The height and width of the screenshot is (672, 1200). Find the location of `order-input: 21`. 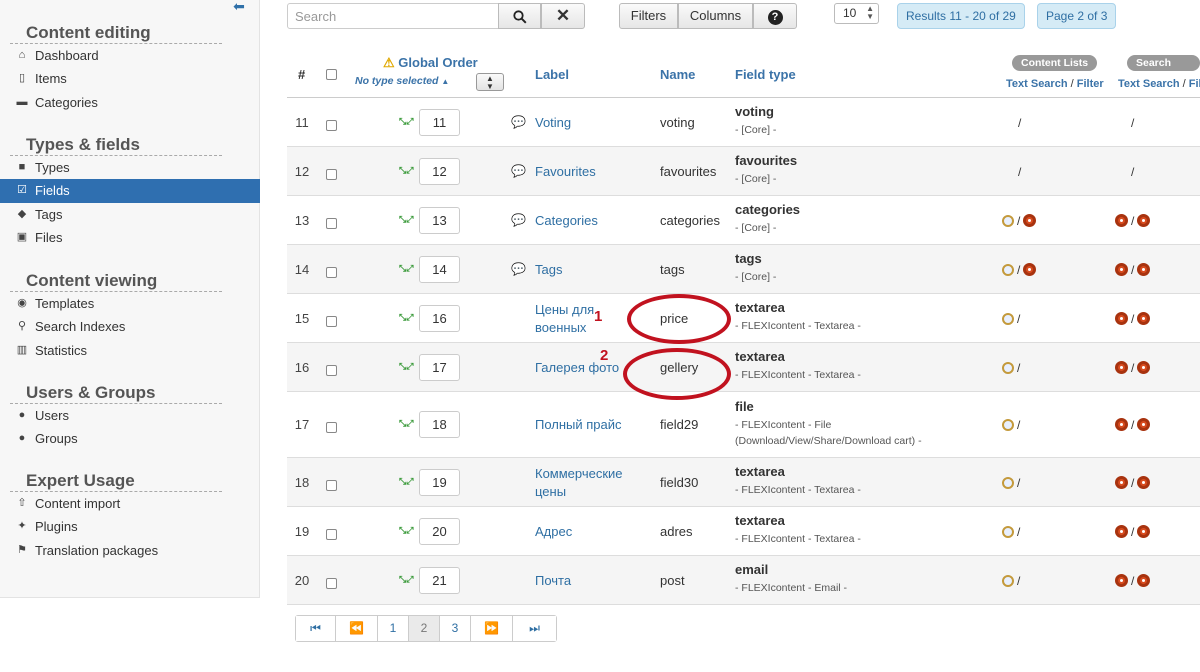

order-input: 21 is located at coordinates (439, 580).